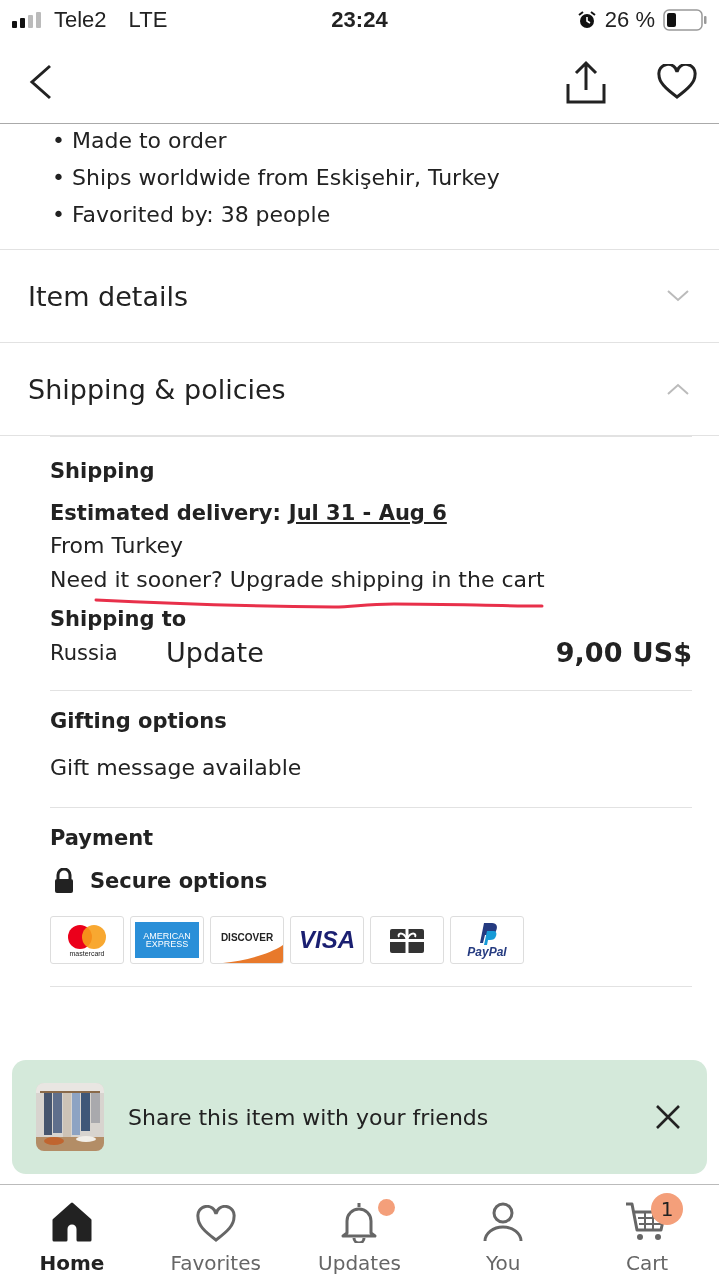 The height and width of the screenshot is (1280, 719). Describe the element at coordinates (80, 20) in the screenshot. I see `carrier-name: Tele2` at that location.